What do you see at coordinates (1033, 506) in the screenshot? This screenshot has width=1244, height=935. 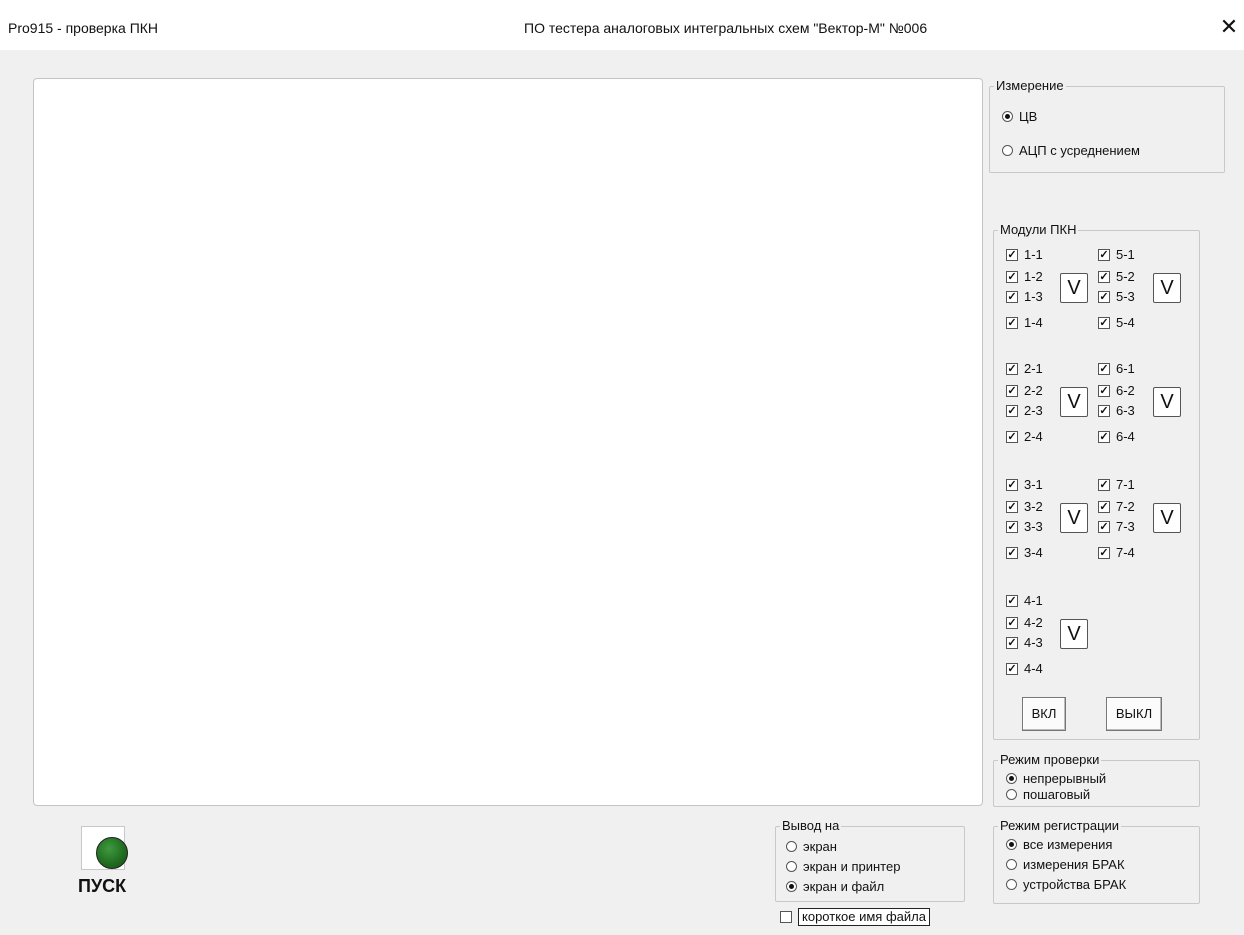 I see `checkbox-label: 3-2` at bounding box center [1033, 506].